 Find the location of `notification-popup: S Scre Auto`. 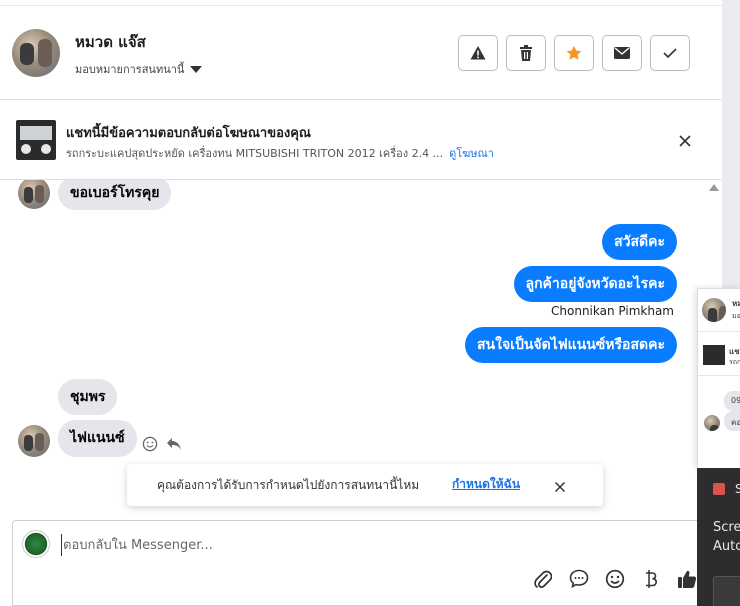

notification-popup: S Scre Auto is located at coordinates (718, 537).